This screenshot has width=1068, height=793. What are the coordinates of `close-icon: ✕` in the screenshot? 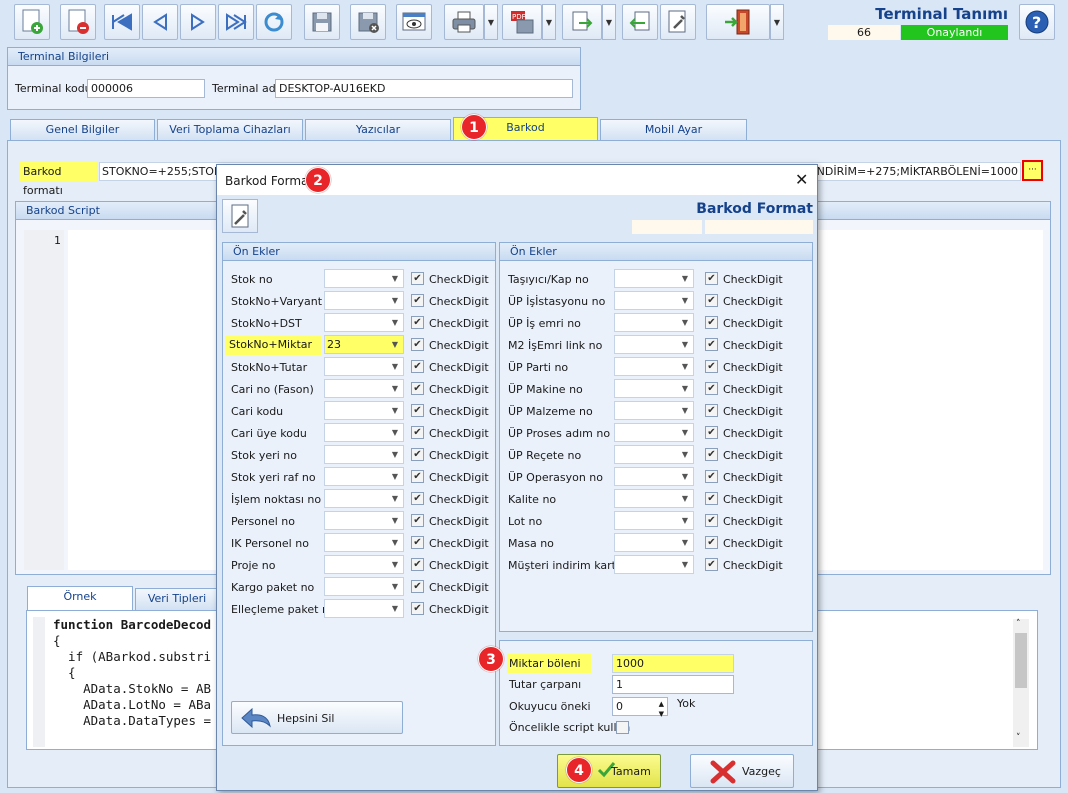 It's located at (801, 179).